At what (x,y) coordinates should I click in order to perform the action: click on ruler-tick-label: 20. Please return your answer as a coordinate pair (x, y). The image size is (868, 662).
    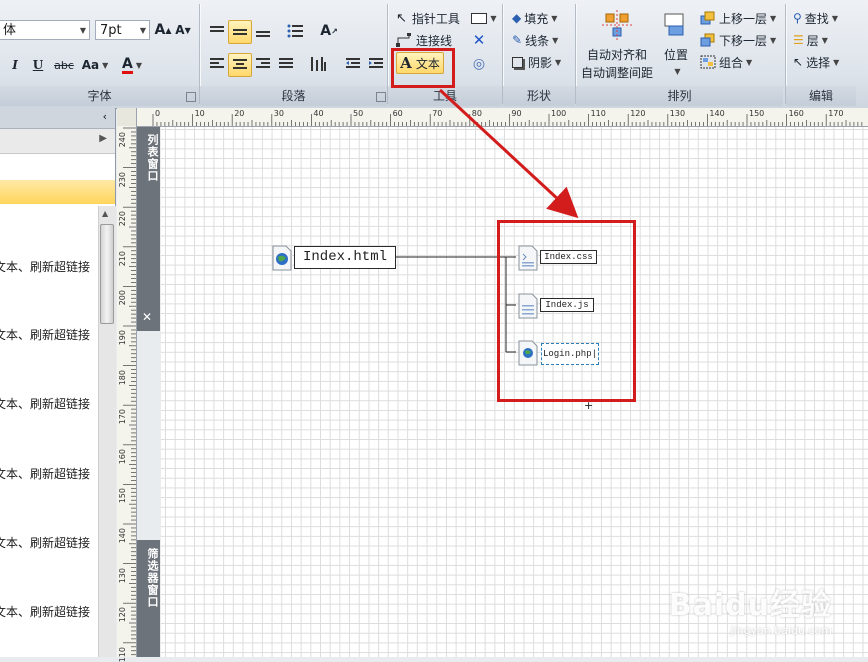
    Looking at the image, I should click on (239, 113).